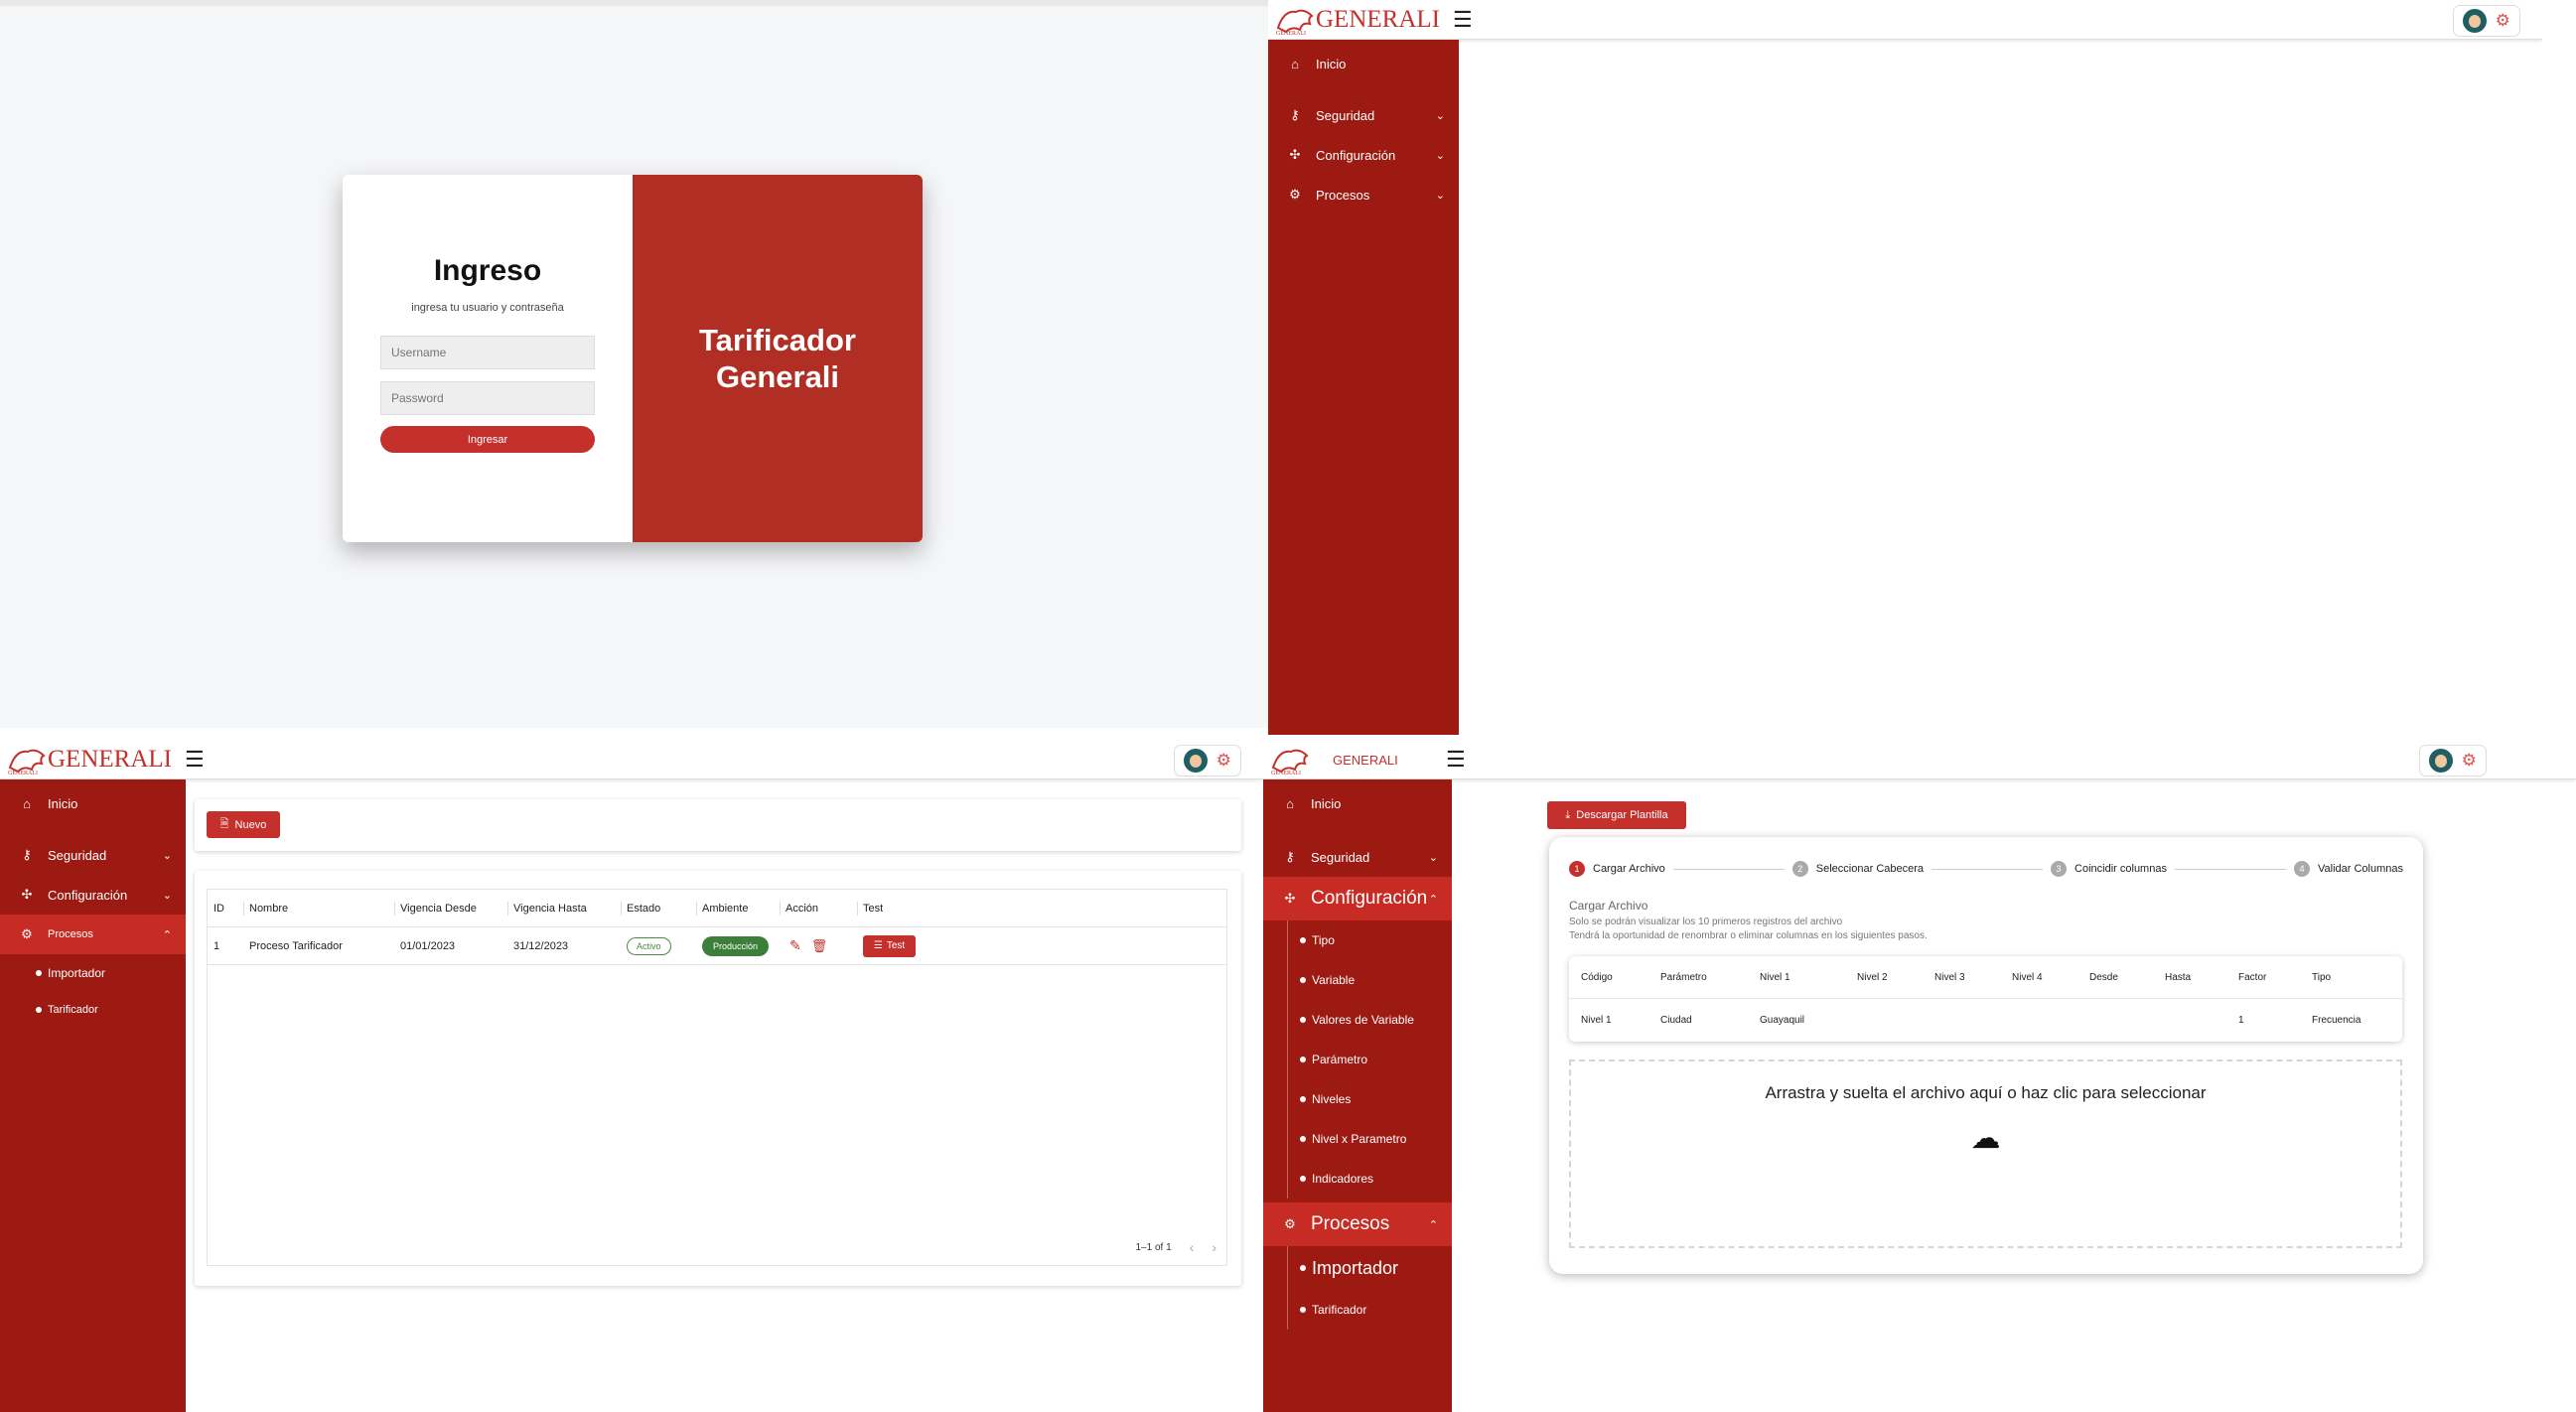 The height and width of the screenshot is (1412, 2576). Describe the element at coordinates (2103, 977) in the screenshot. I see `preview-col-header: Desde` at that location.